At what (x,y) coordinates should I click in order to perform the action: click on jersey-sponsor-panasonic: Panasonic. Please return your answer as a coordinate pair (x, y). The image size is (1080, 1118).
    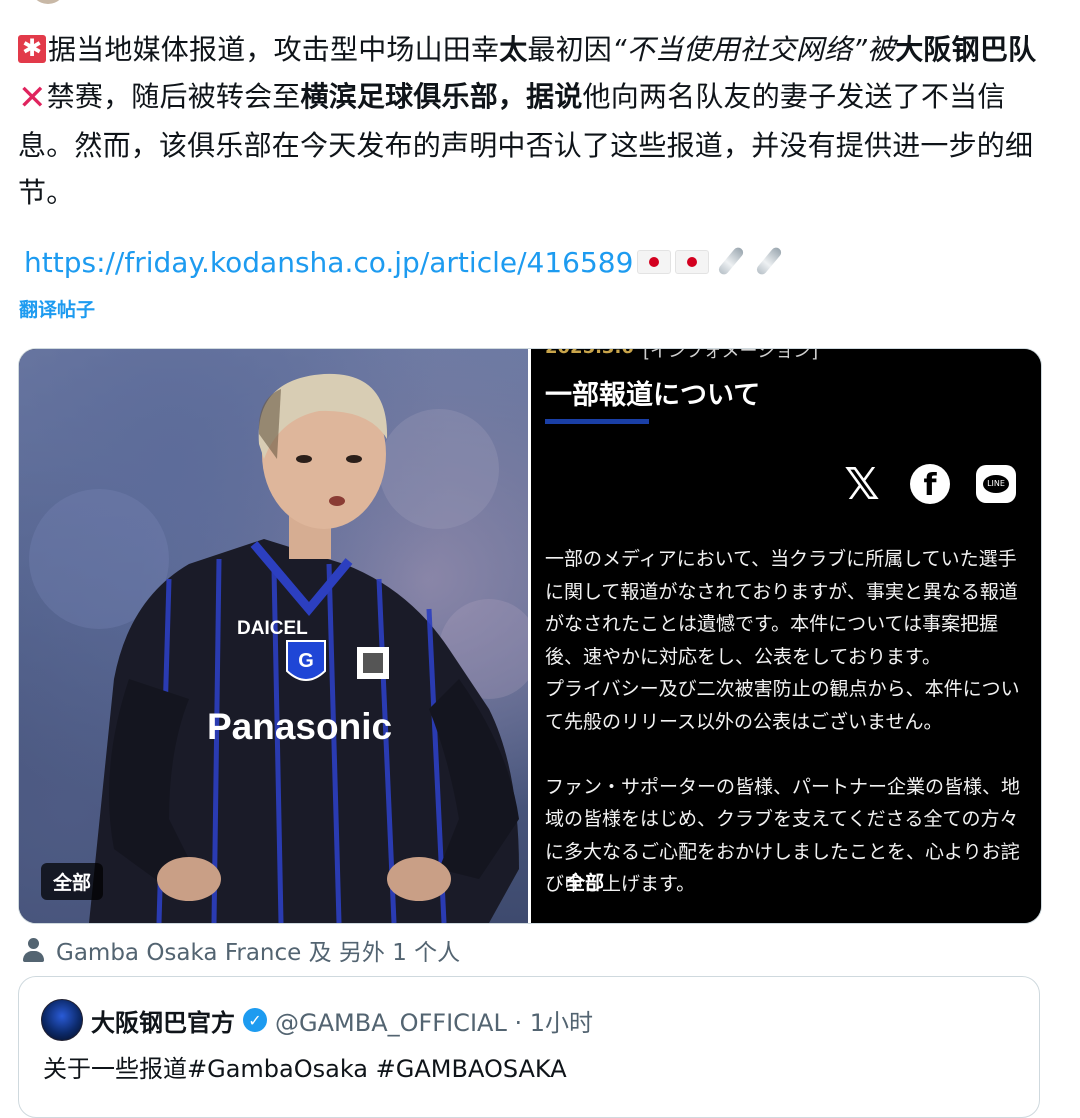
    Looking at the image, I should click on (299, 726).